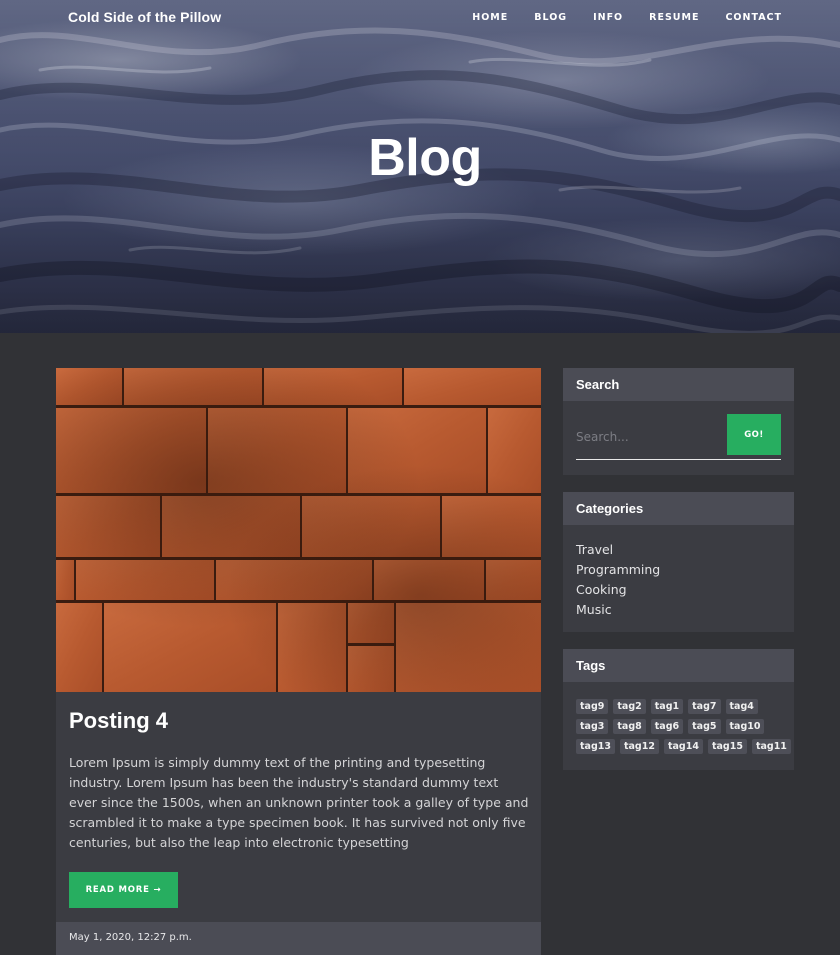 The height and width of the screenshot is (955, 840). I want to click on search-go-button: GO!, so click(754, 434).